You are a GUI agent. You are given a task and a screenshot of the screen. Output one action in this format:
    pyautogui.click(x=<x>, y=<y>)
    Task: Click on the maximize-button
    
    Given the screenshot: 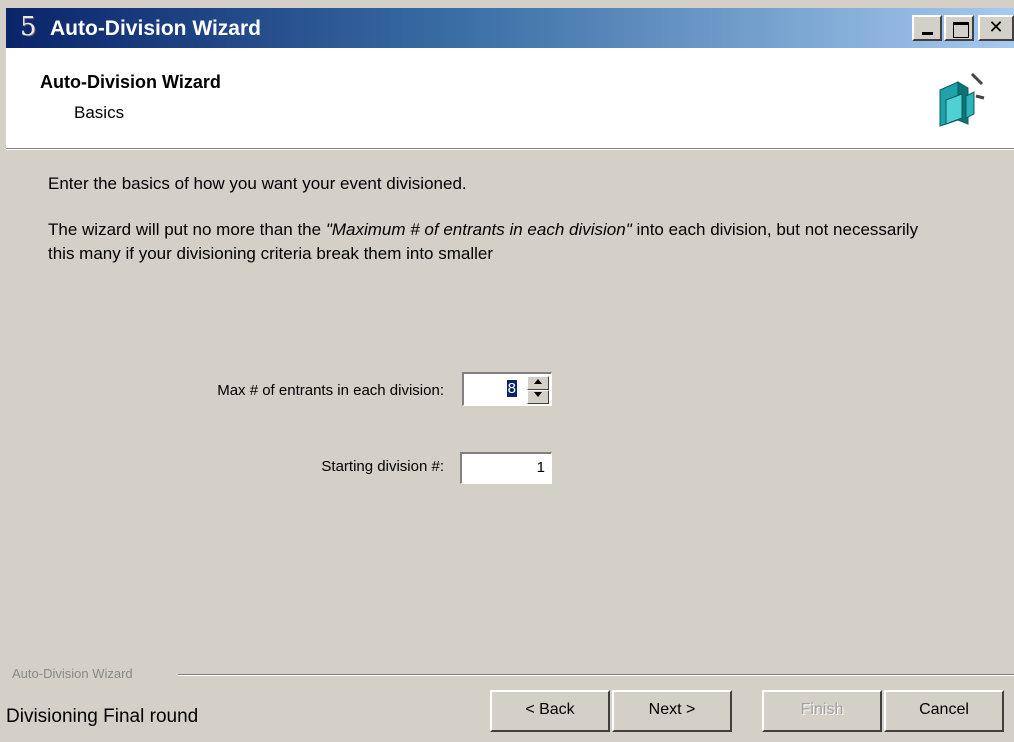 What is the action you would take?
    pyautogui.click(x=959, y=28)
    